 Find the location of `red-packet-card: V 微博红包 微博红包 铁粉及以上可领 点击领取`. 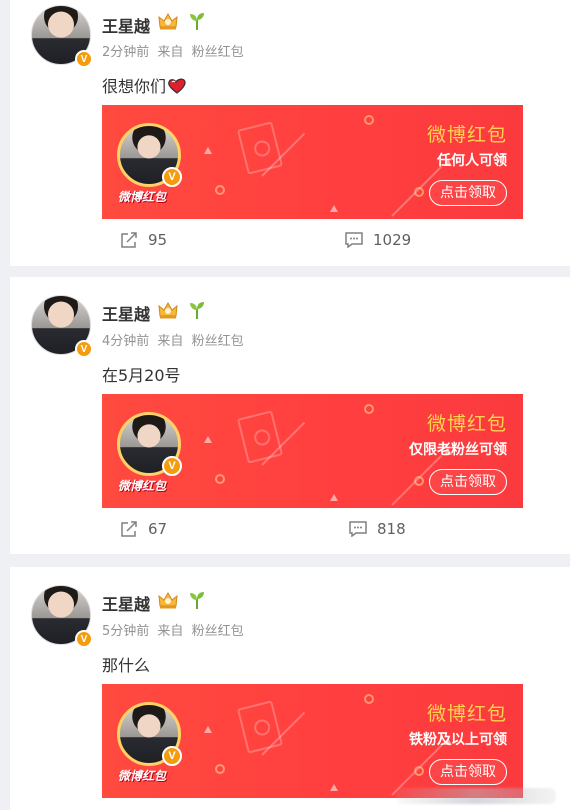

red-packet-card: V 微博红包 微博红包 铁粉及以上可领 点击领取 is located at coordinates (312, 741).